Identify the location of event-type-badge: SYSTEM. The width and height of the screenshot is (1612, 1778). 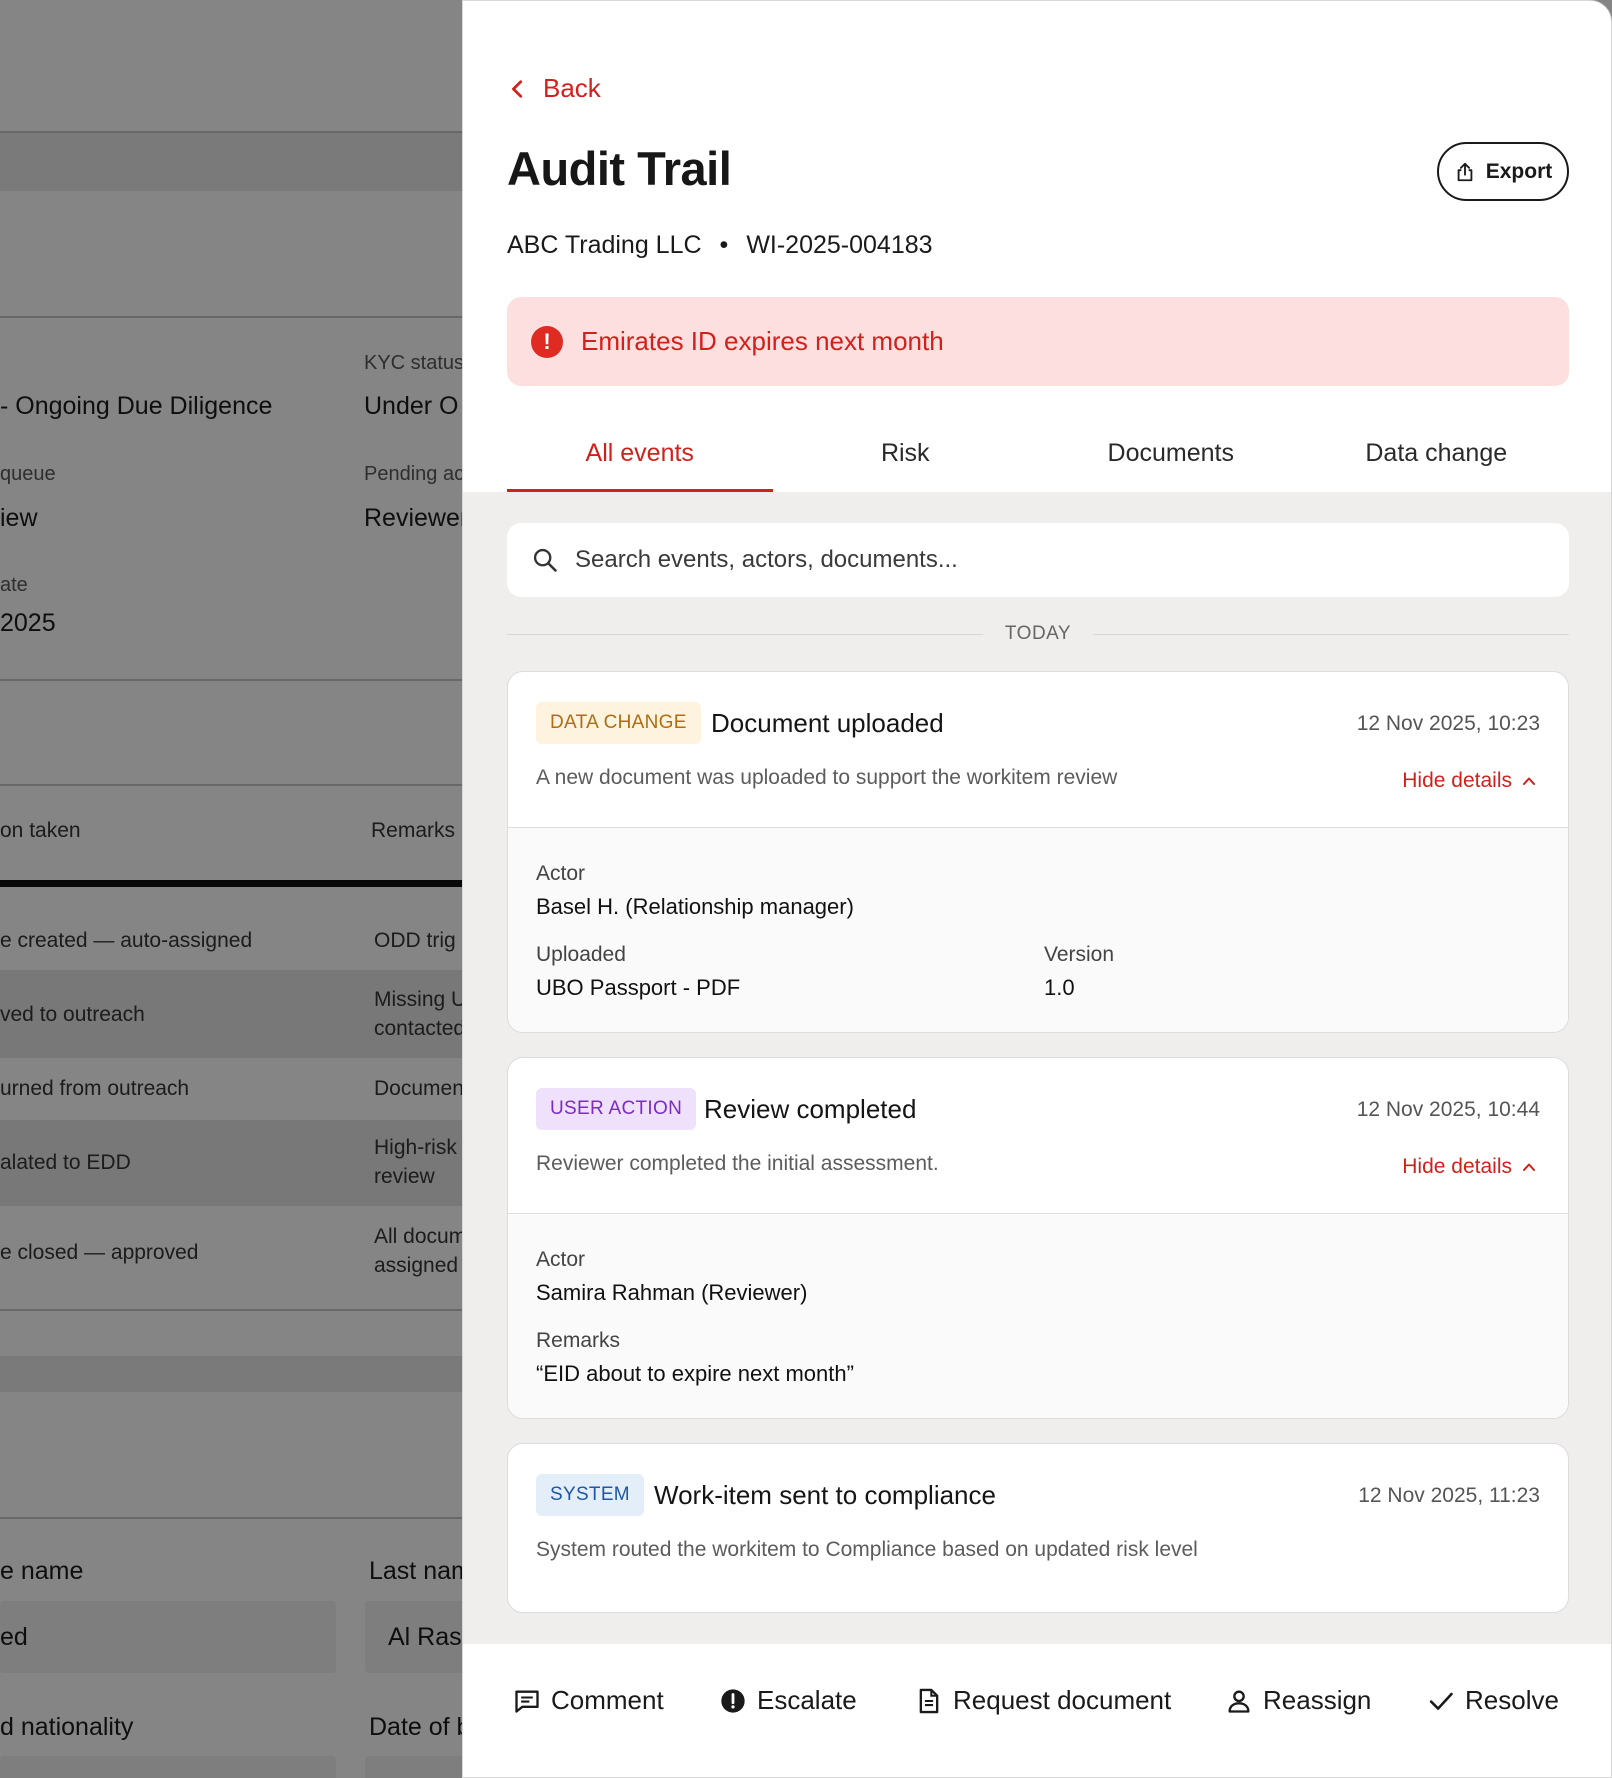
(590, 1495).